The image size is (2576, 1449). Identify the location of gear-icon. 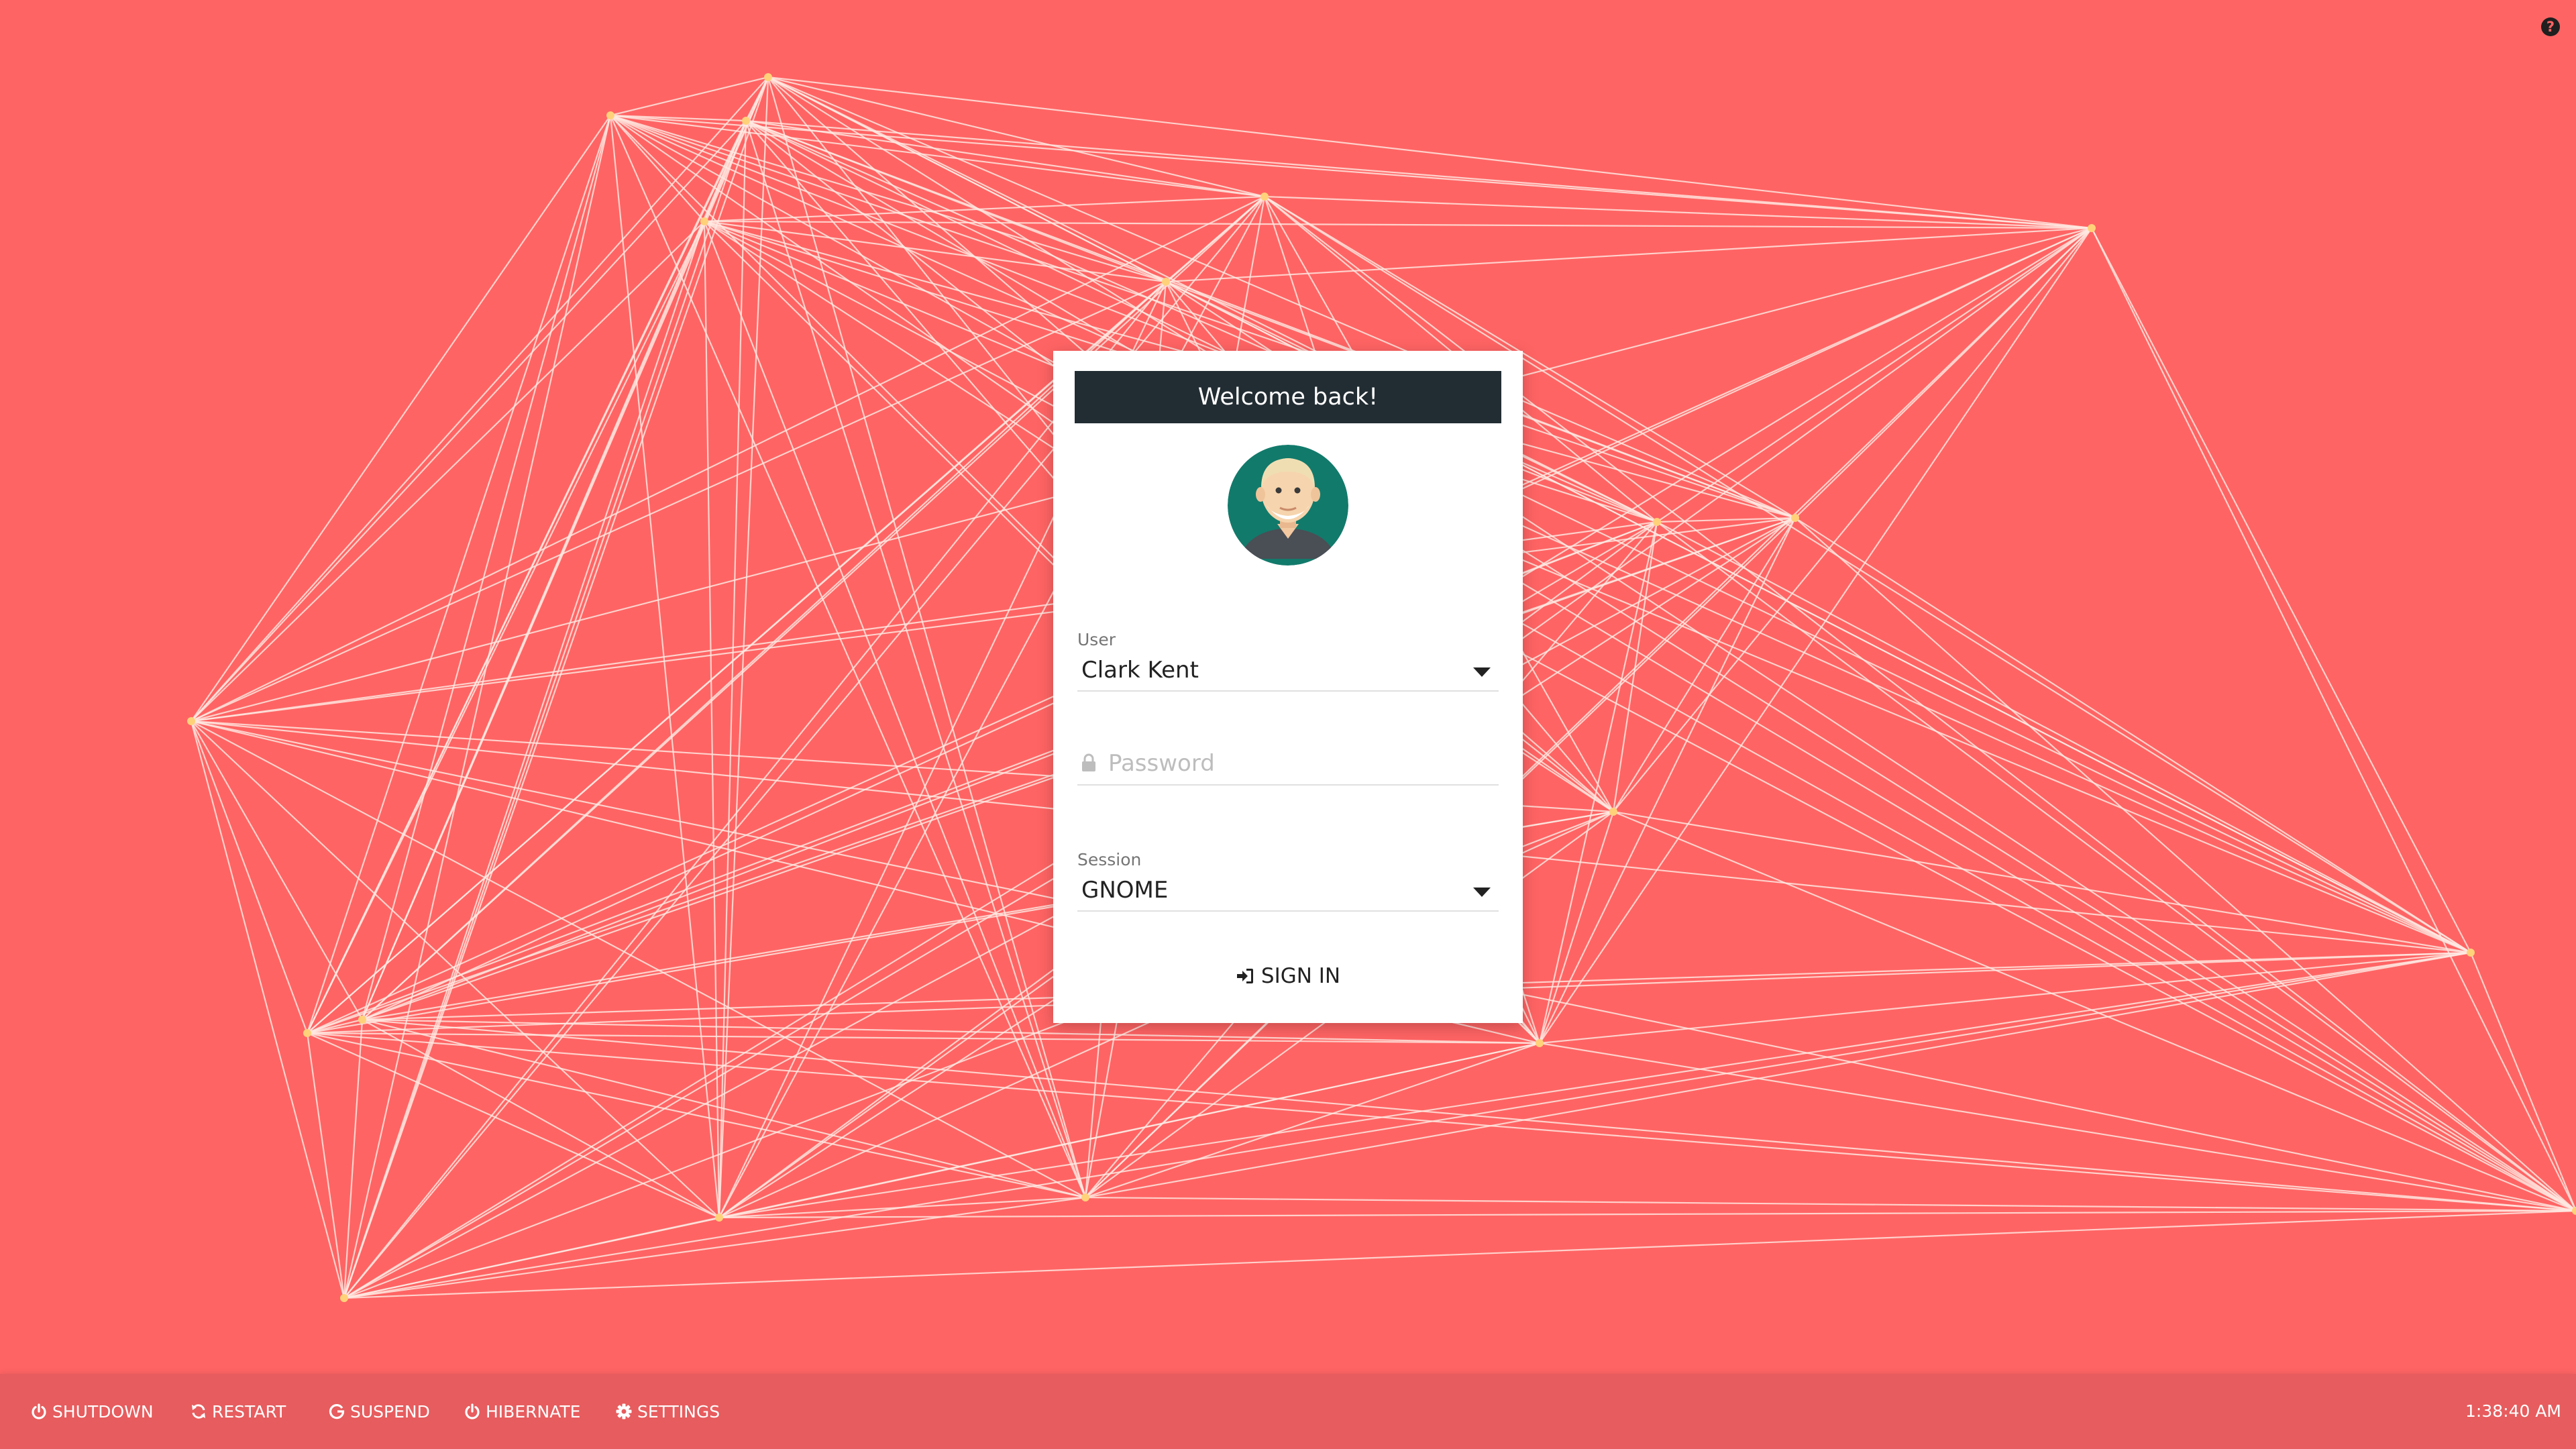
(624, 1411).